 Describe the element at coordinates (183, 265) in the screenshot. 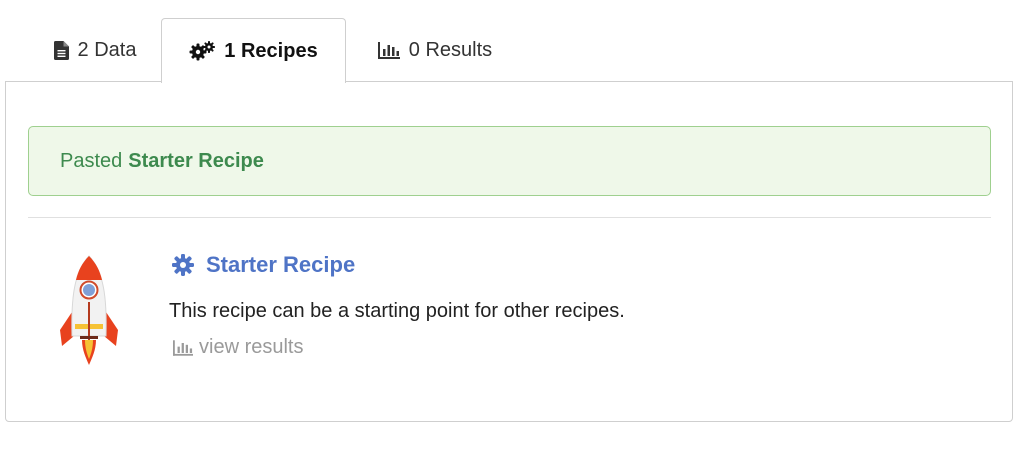

I see `gear-icon` at that location.